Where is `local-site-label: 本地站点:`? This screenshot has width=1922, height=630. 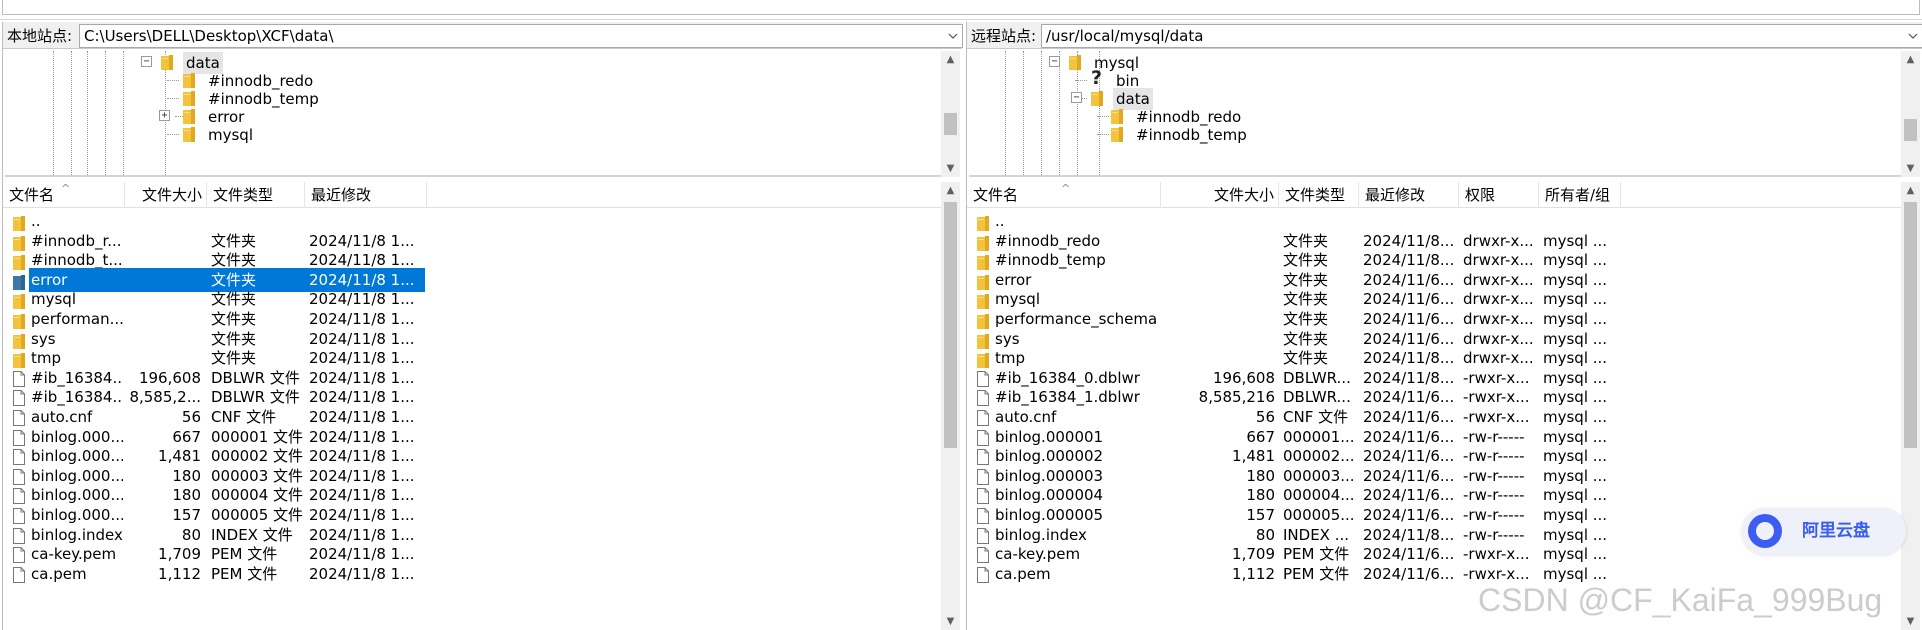 local-site-label: 本地站点: is located at coordinates (40, 36).